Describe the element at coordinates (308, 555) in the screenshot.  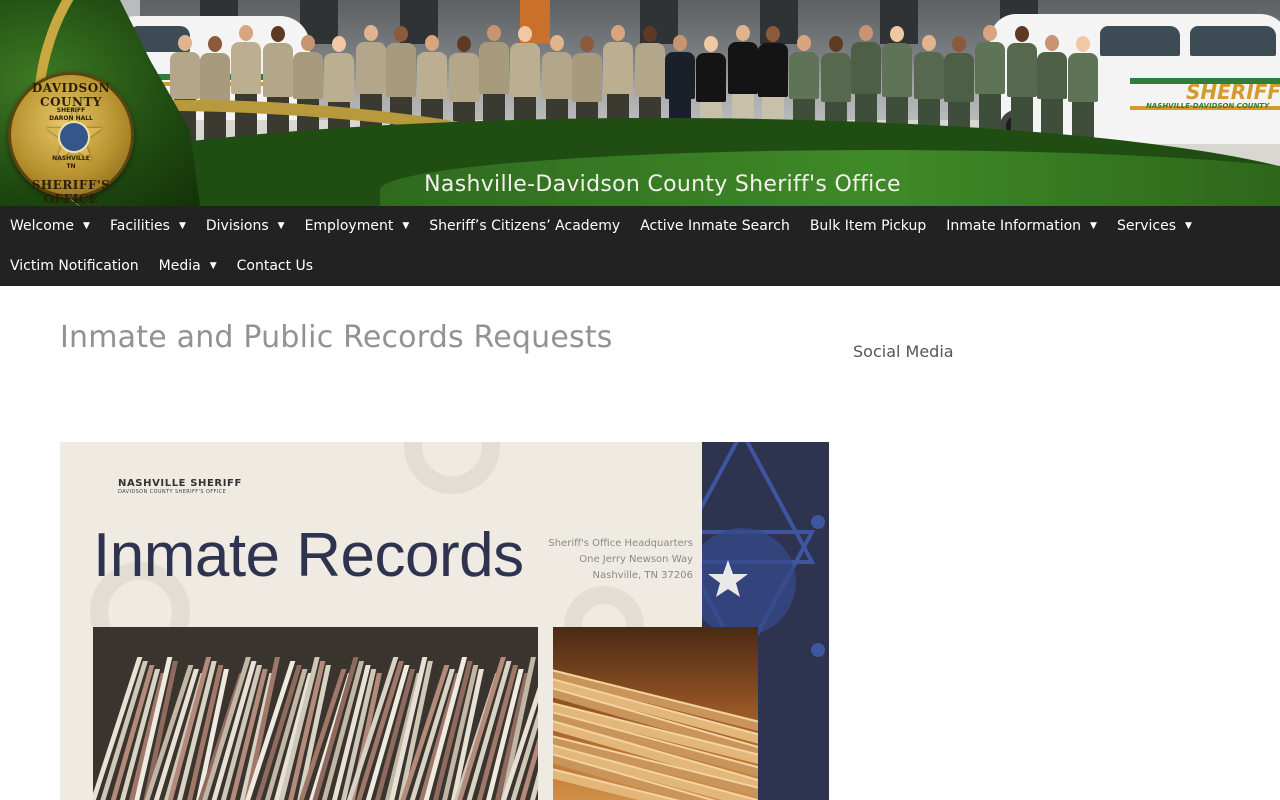
I see `hero-title: Inmate Records` at that location.